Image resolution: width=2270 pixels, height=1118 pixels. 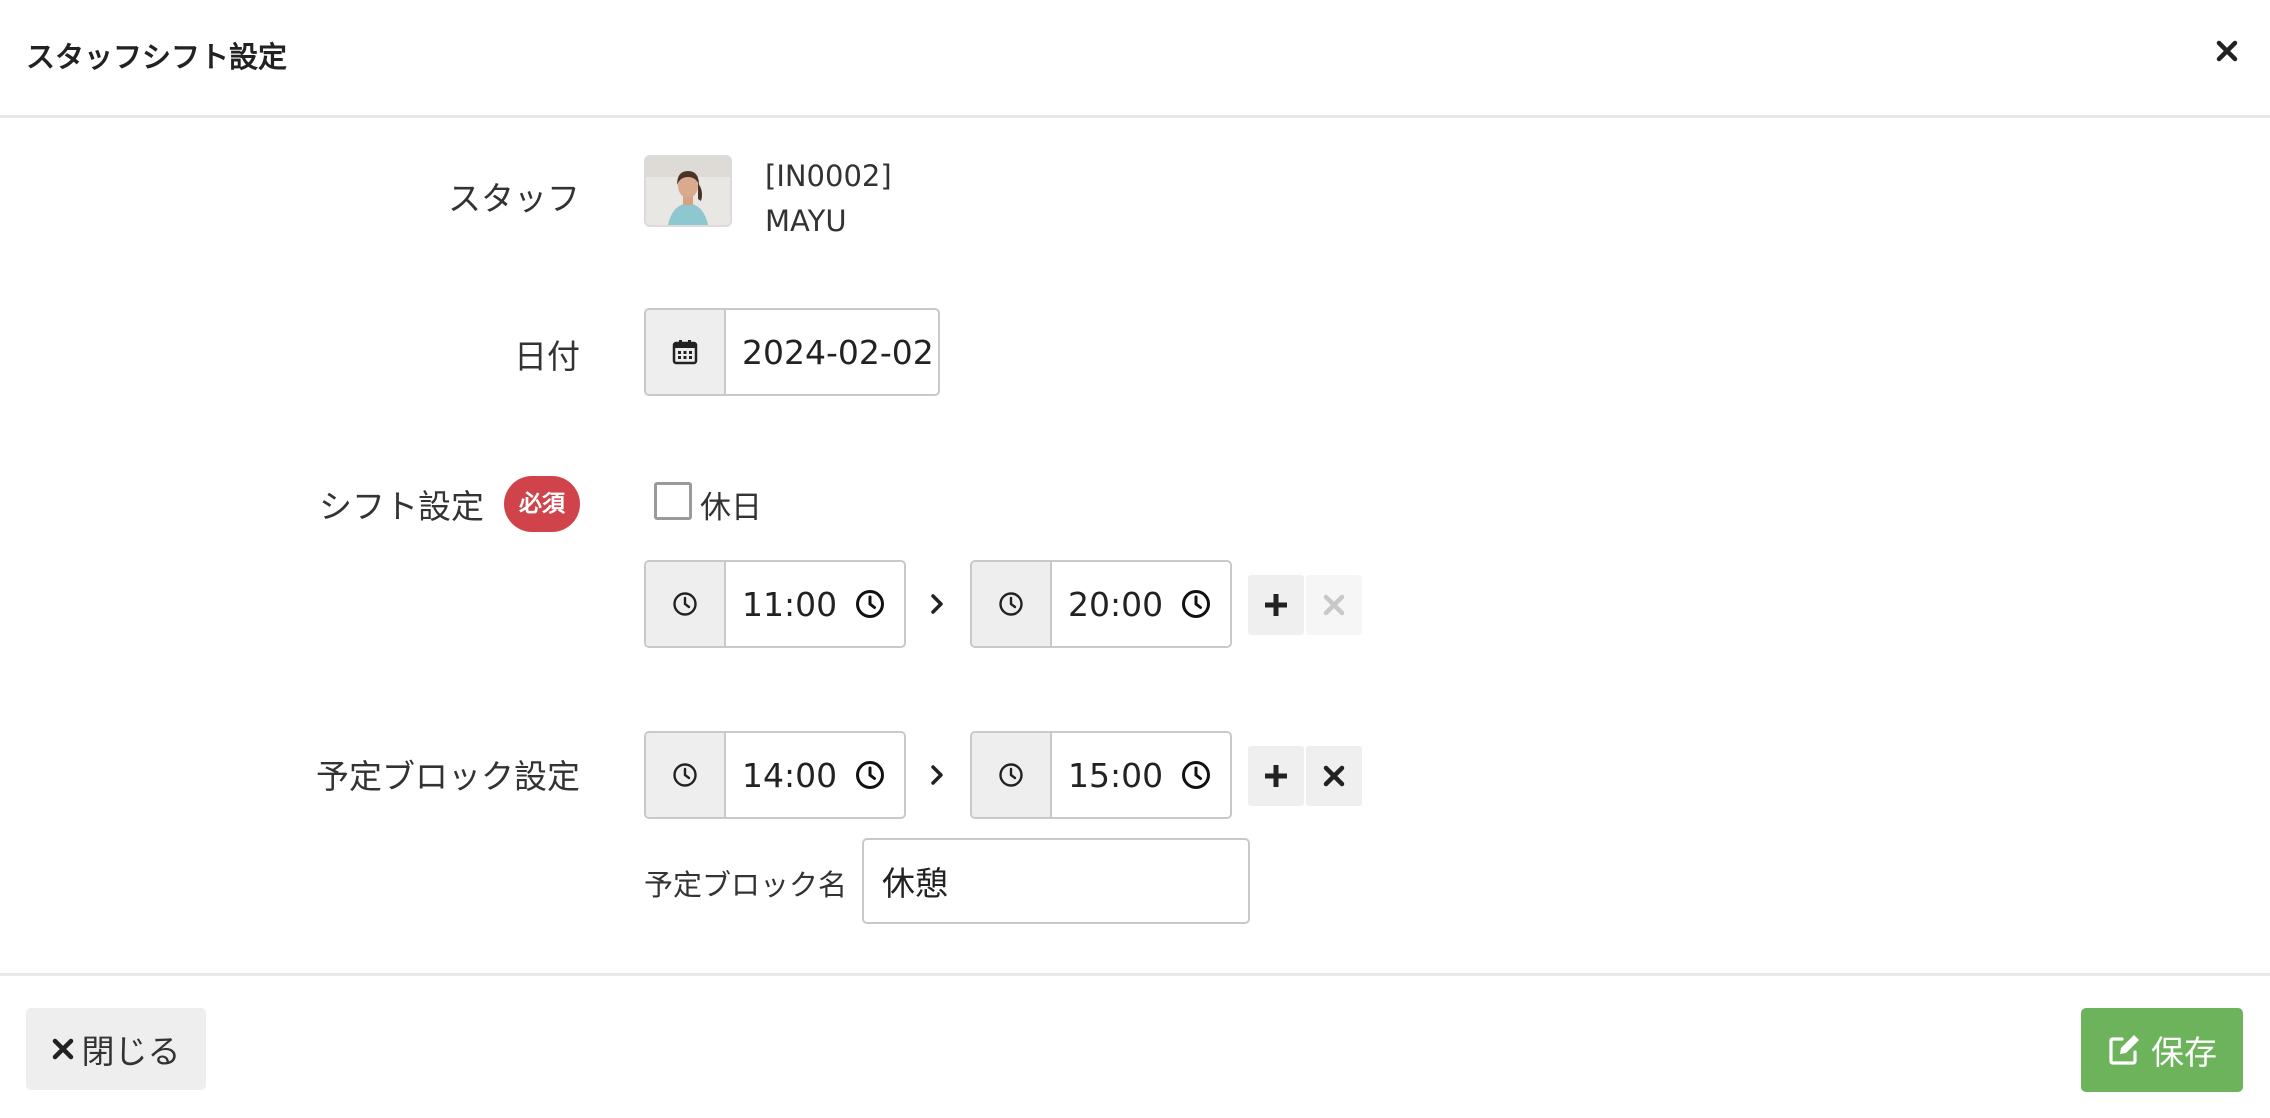 What do you see at coordinates (828, 176) in the screenshot?
I see `staff-code: [IN0002]` at bounding box center [828, 176].